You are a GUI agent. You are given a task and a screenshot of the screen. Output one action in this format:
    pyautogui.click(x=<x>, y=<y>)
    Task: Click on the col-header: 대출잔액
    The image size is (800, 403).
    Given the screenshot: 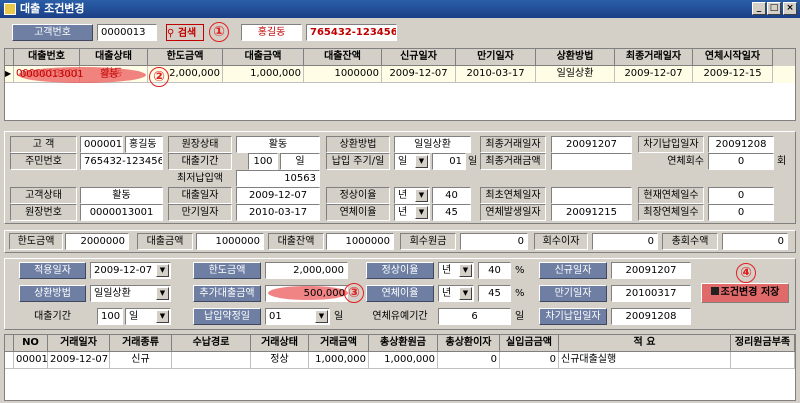 What is the action you would take?
    pyautogui.click(x=343, y=57)
    